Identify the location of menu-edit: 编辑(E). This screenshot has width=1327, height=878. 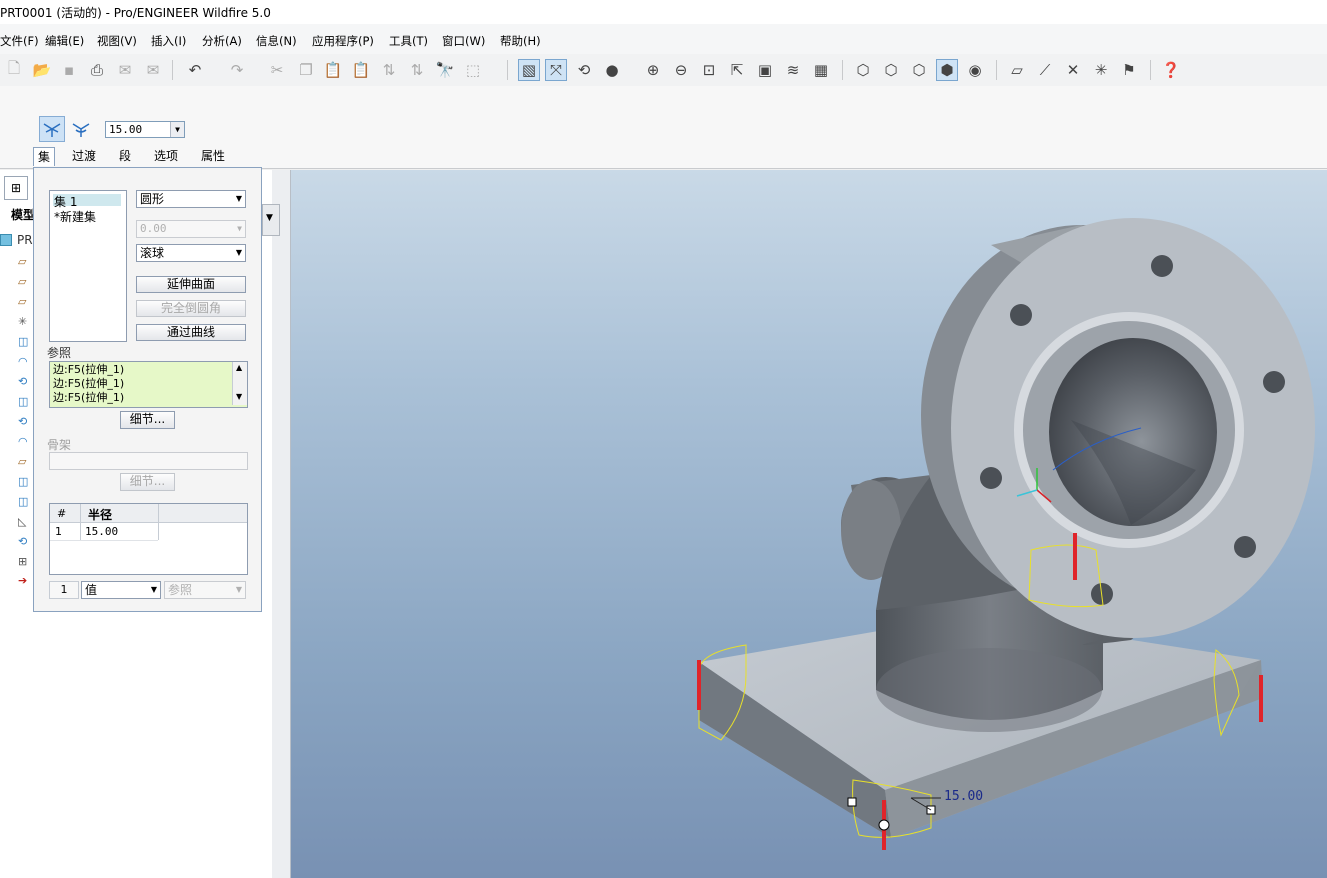
(64, 41).